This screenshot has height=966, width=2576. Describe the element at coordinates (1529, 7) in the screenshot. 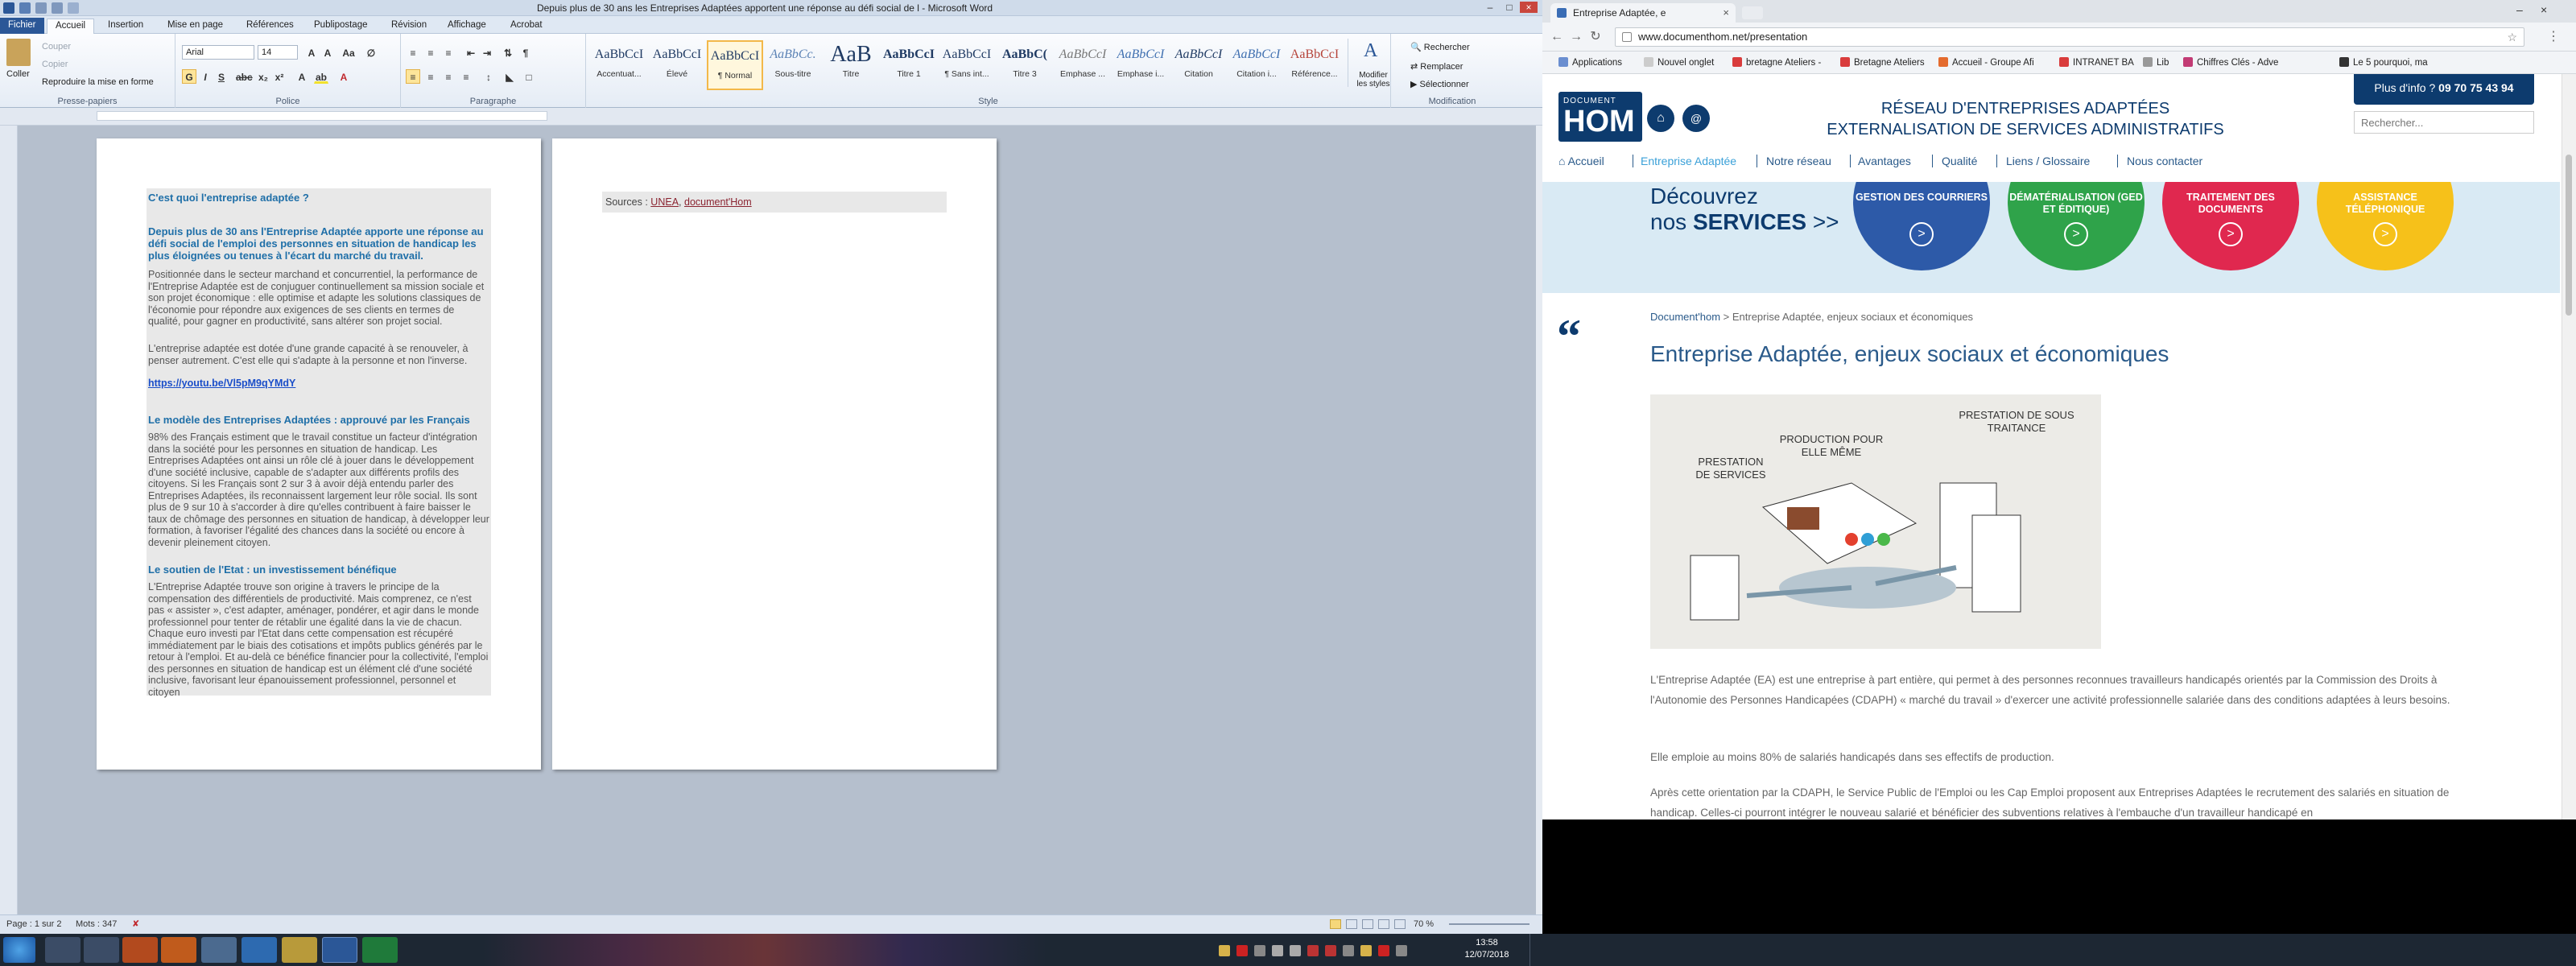

I see `close-icon: ×` at that location.